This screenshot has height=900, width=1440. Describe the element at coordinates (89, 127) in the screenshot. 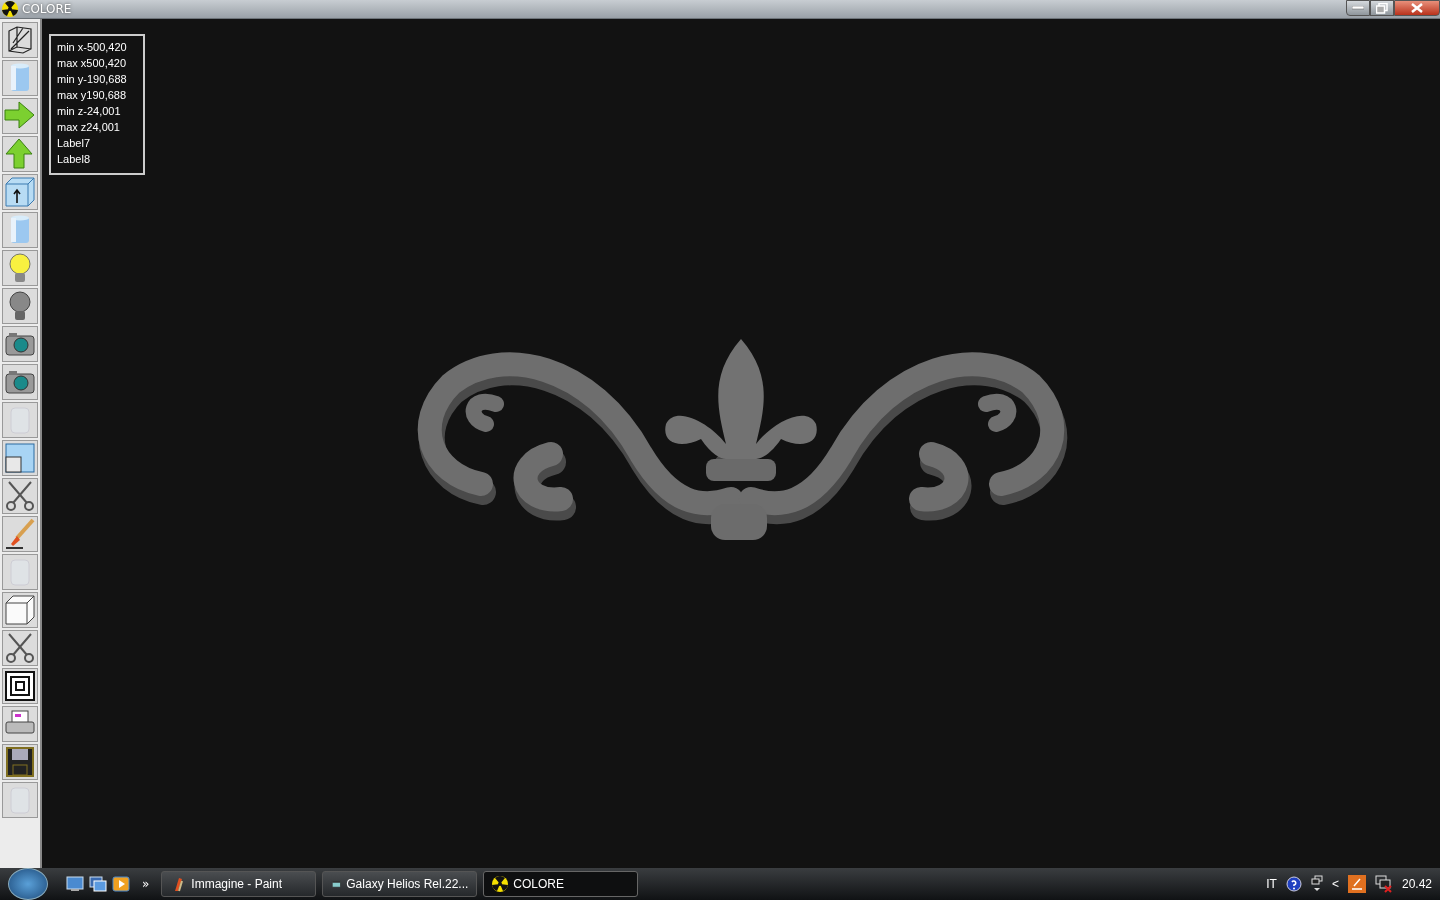

I see `info-label: max z24,001` at that location.